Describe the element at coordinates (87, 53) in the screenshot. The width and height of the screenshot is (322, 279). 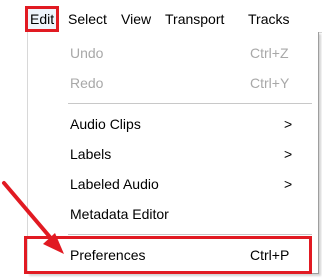
I see `menu-item-label: Undo` at that location.